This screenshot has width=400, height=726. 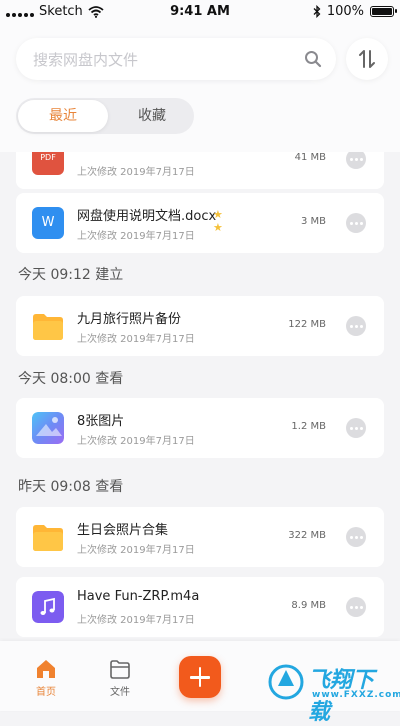 What do you see at coordinates (63, 116) in the screenshot?
I see `tab-recent: 最近` at bounding box center [63, 116].